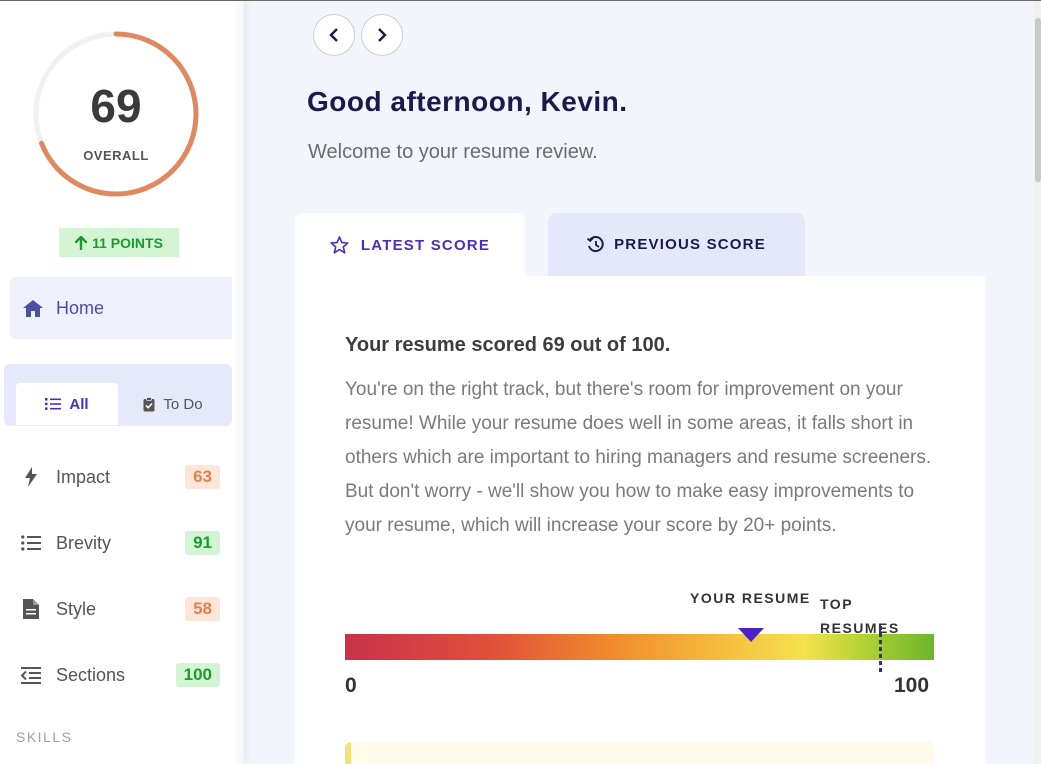 The width and height of the screenshot is (1041, 764). I want to click on sidebar-item-label: Style, so click(76, 608).